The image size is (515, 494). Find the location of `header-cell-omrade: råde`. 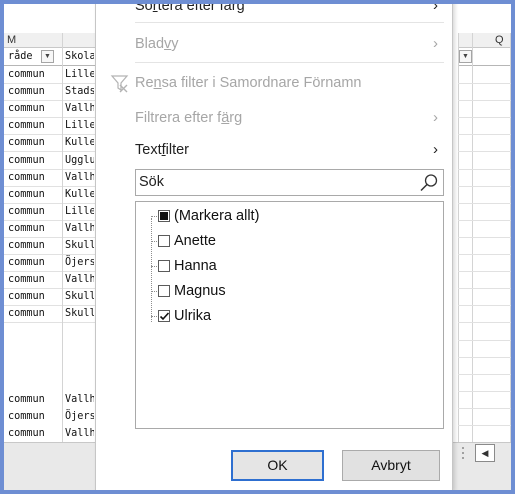

header-cell-omrade: råde is located at coordinates (36, 56).